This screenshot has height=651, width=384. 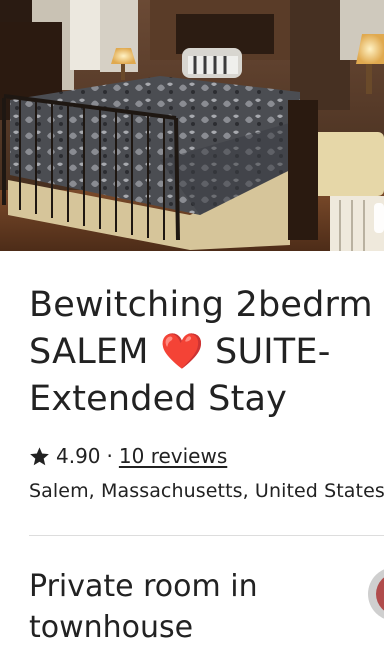 What do you see at coordinates (201, 305) in the screenshot?
I see `listing-title-line-1: Bewitching 2bedrm` at bounding box center [201, 305].